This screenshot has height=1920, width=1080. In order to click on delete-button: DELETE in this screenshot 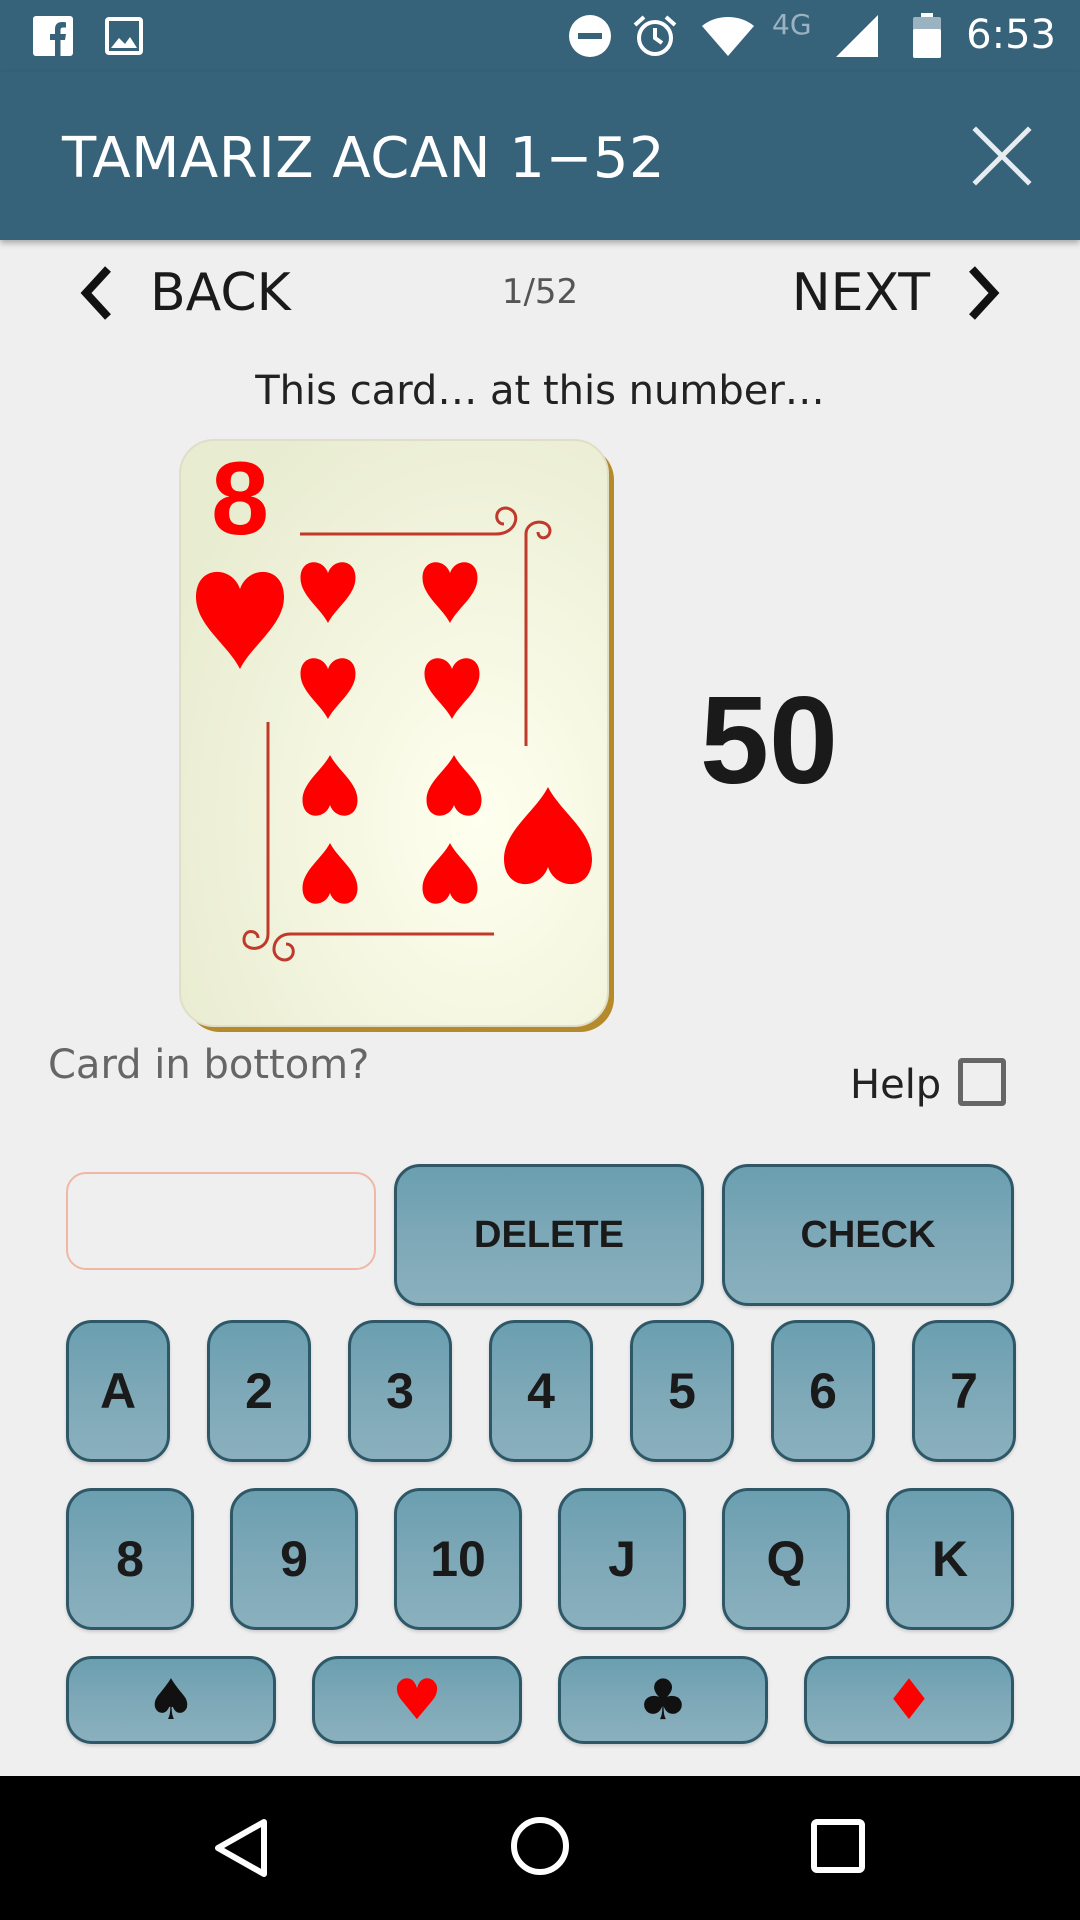, I will do `click(549, 1235)`.